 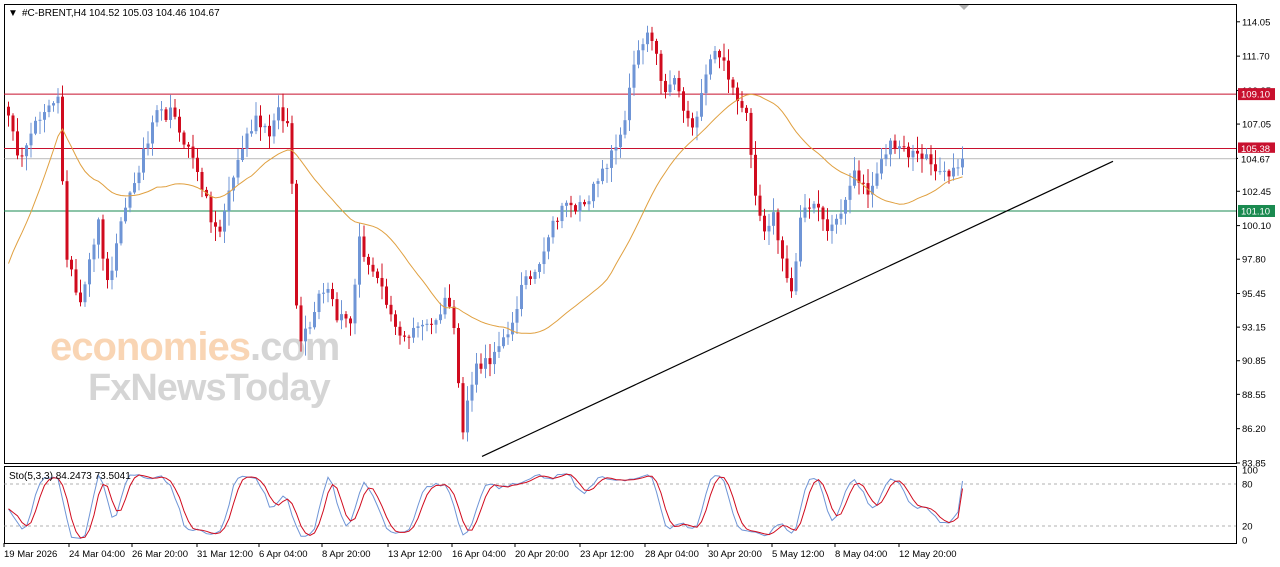 What do you see at coordinates (1256, 57) in the screenshot?
I see `price-tick-label: 111.70` at bounding box center [1256, 57].